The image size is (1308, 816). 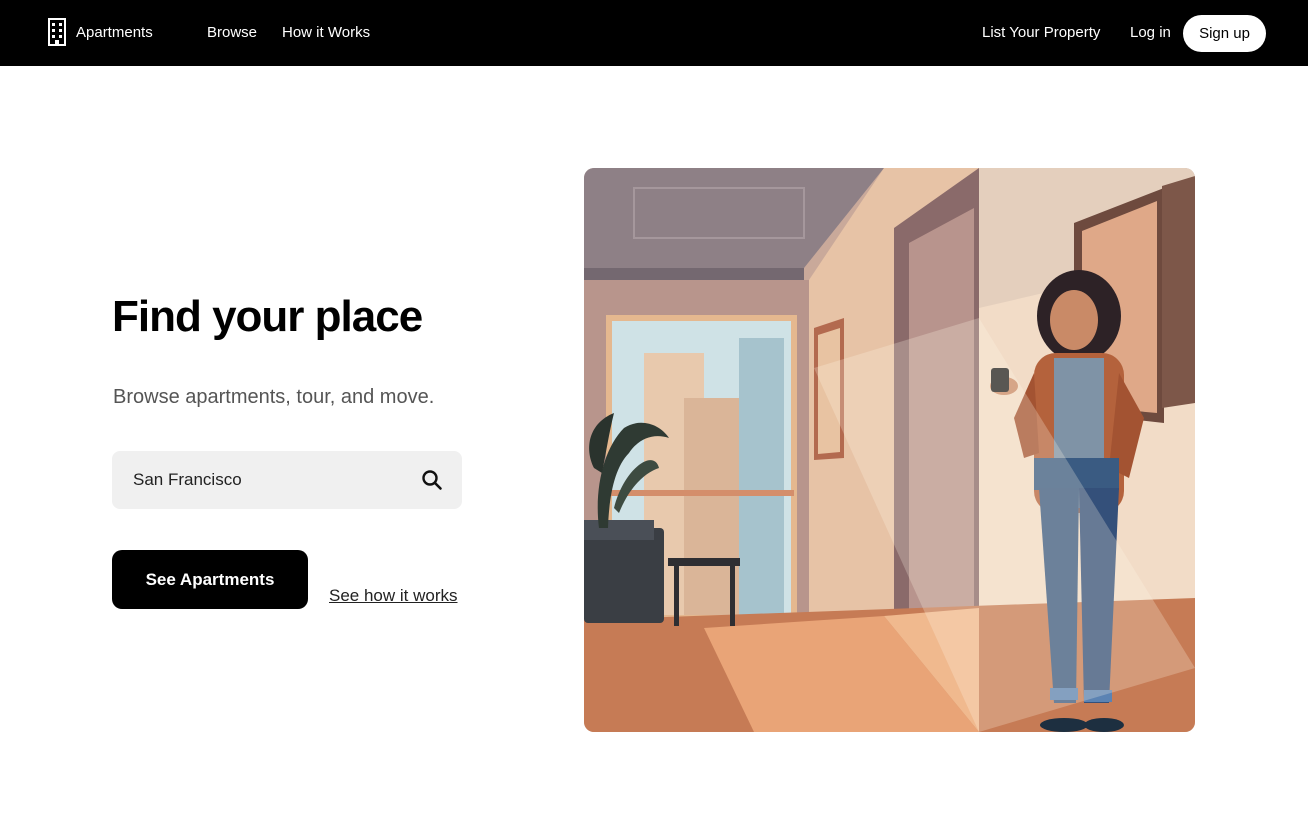 I want to click on brand-name: Apartments, so click(x=114, y=32).